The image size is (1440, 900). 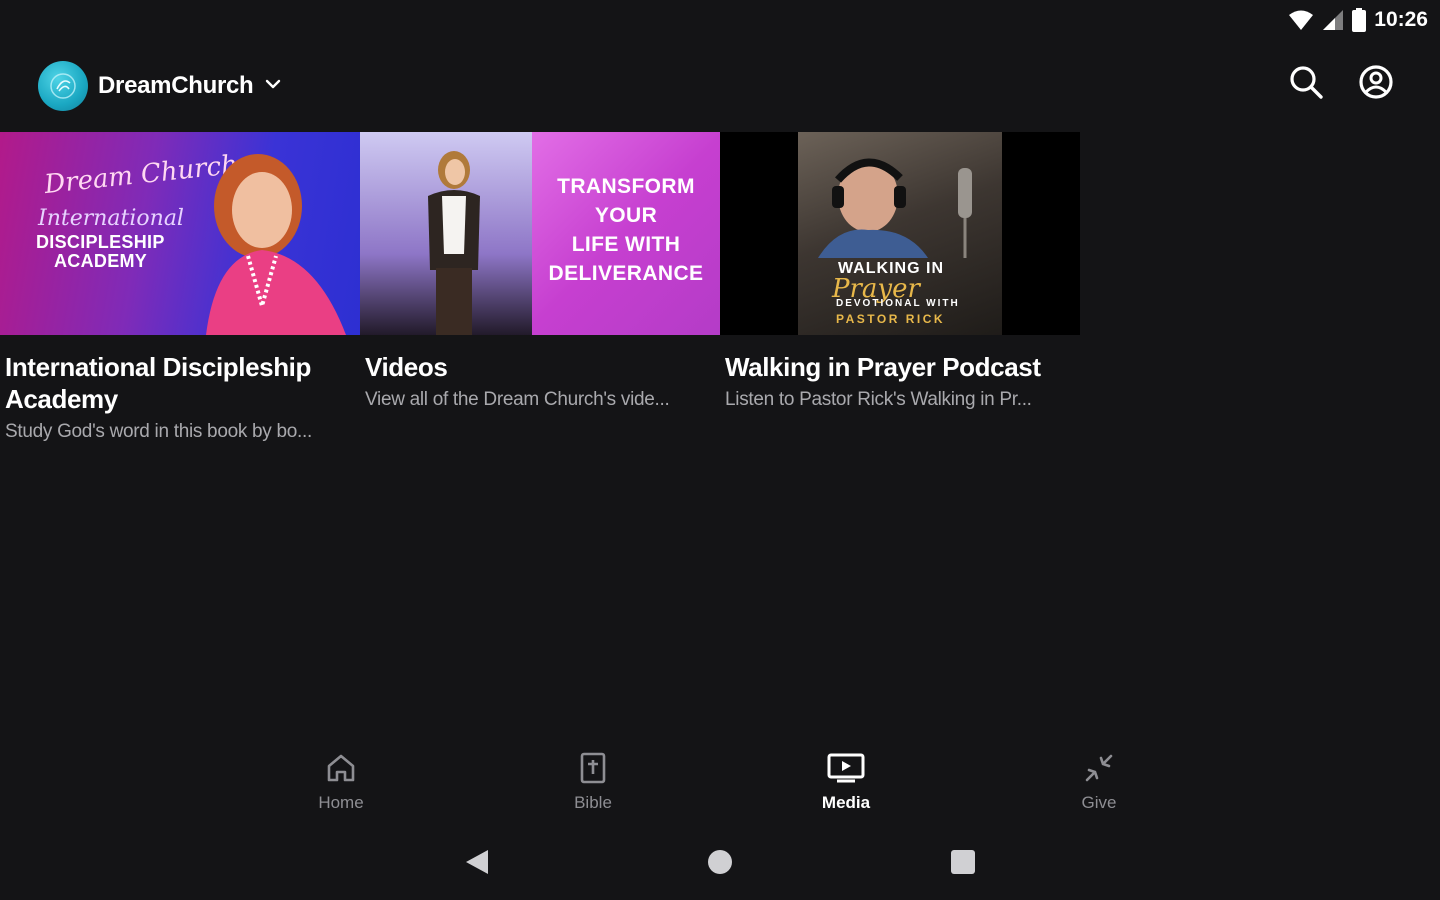 What do you see at coordinates (406, 367) in the screenshot?
I see `card-title: Videos` at bounding box center [406, 367].